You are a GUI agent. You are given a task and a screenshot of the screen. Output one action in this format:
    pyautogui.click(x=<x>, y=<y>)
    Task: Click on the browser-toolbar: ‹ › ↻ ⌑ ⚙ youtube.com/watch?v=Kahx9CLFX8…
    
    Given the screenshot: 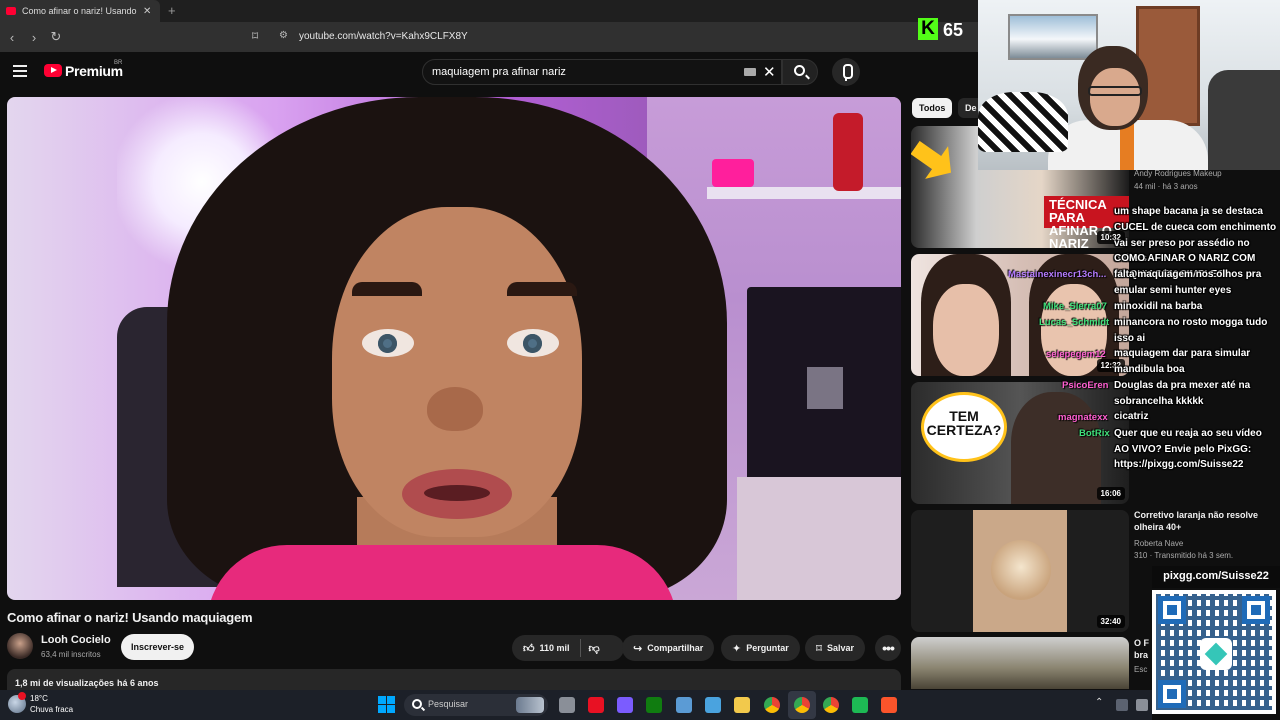 What is the action you would take?
    pyautogui.click(x=489, y=37)
    